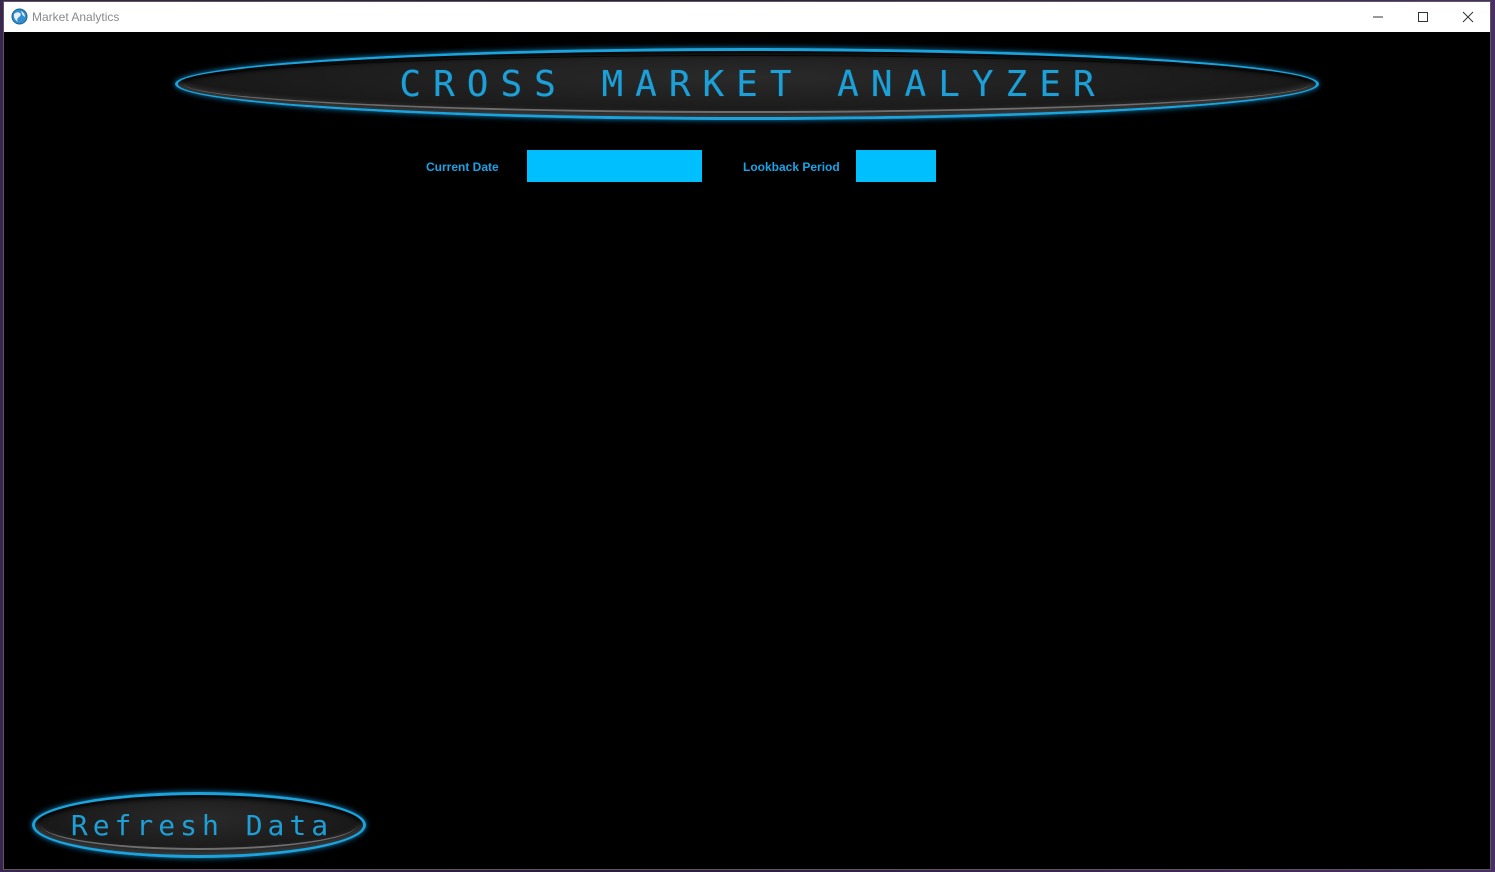  I want to click on maximize-button, so click(1422, 17).